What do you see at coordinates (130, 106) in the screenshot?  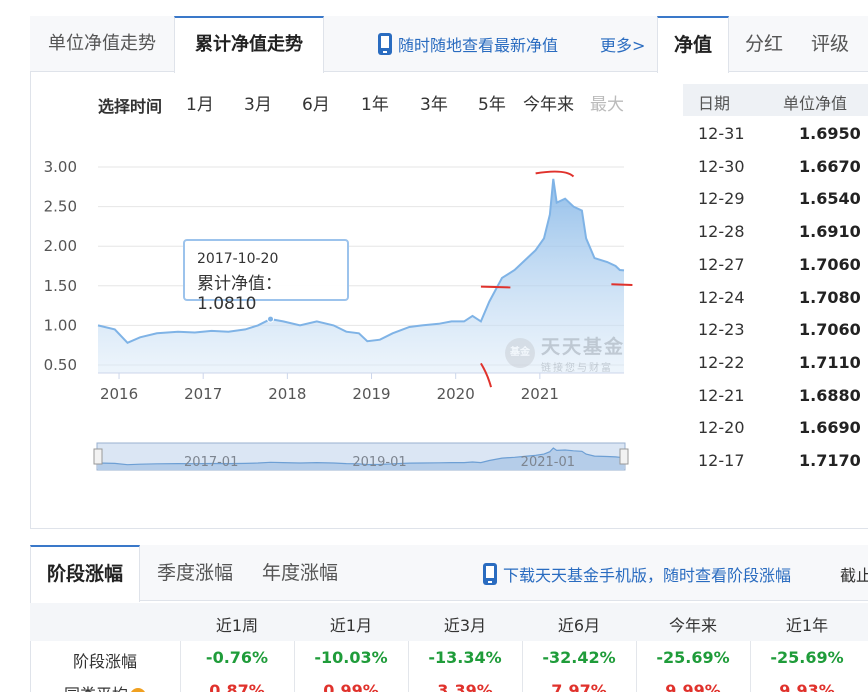 I see `range-label: 选择时间` at bounding box center [130, 106].